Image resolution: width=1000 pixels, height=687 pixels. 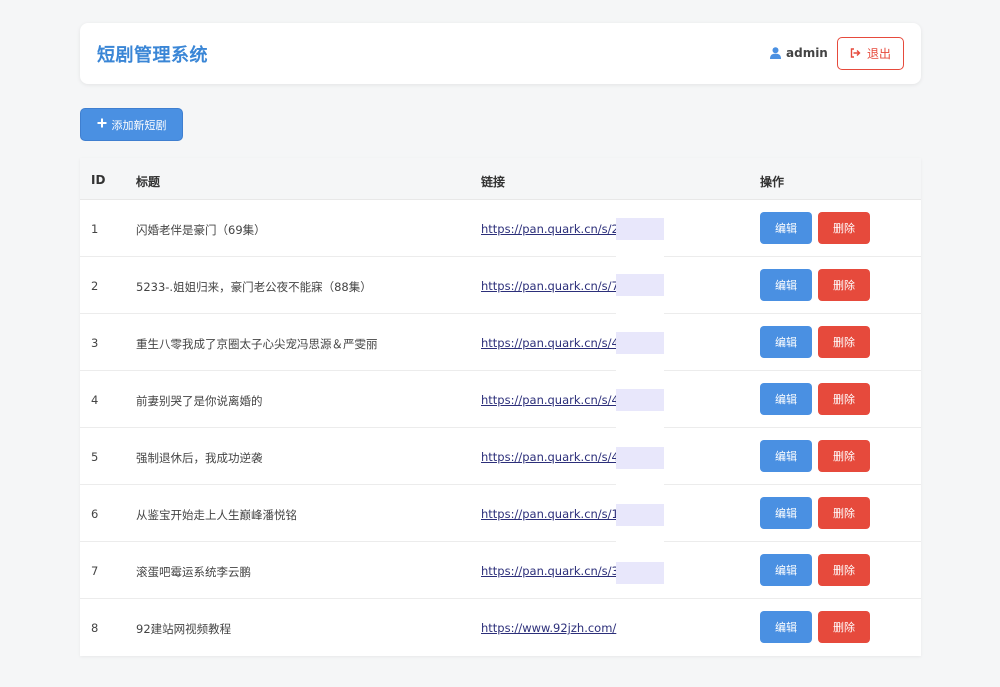 What do you see at coordinates (139, 125) in the screenshot?
I see `add-drama-label: 添加新短剧` at bounding box center [139, 125].